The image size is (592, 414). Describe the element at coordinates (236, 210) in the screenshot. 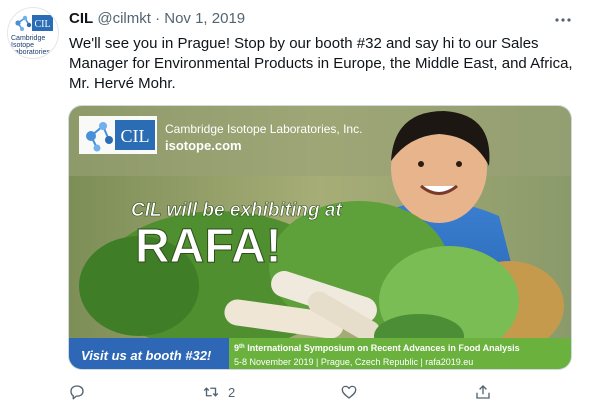

I see `exhibit-line: CIL will be exhibiting at` at that location.